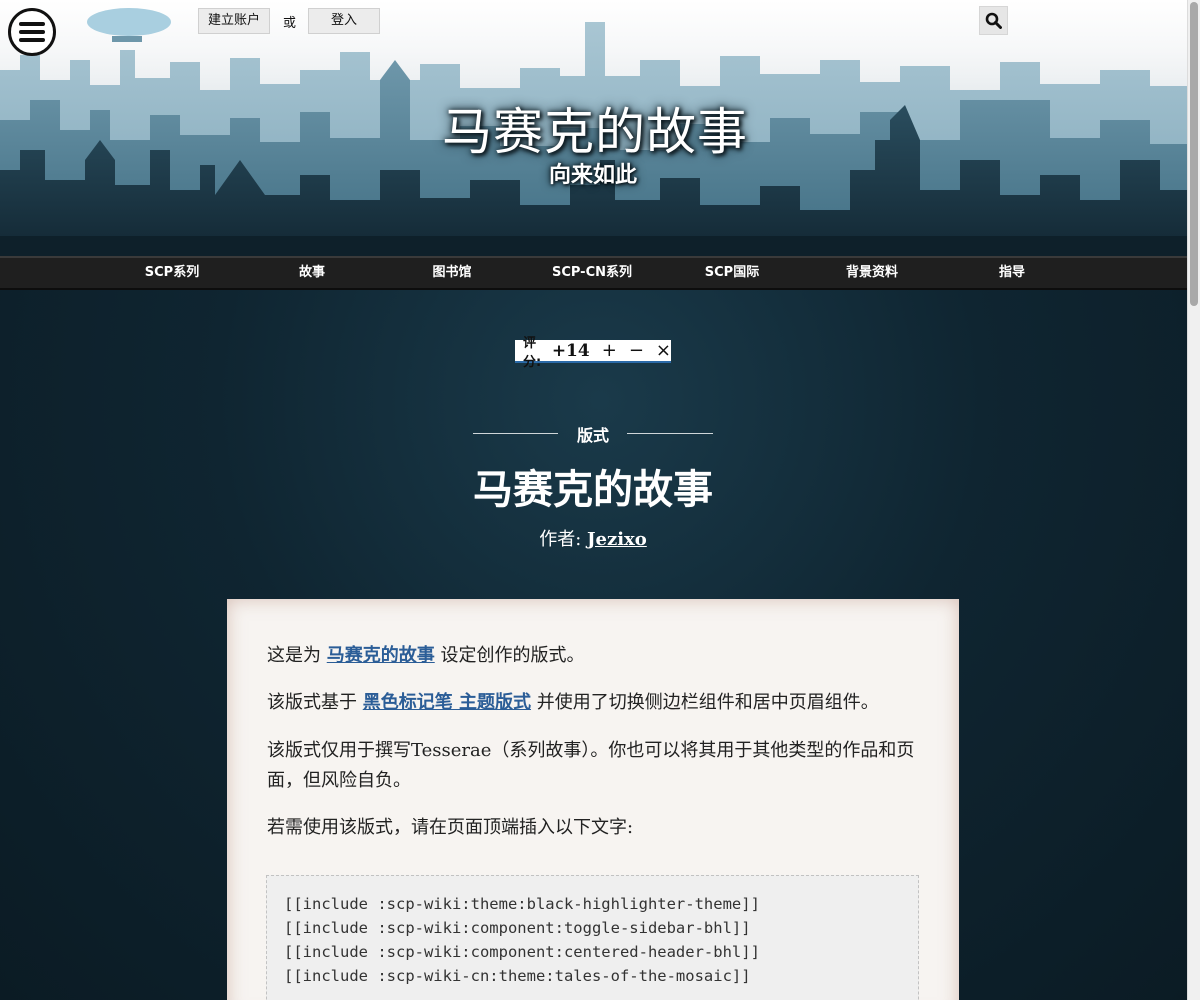  Describe the element at coordinates (636, 350) in the screenshot. I see `downvote-button: −` at that location.